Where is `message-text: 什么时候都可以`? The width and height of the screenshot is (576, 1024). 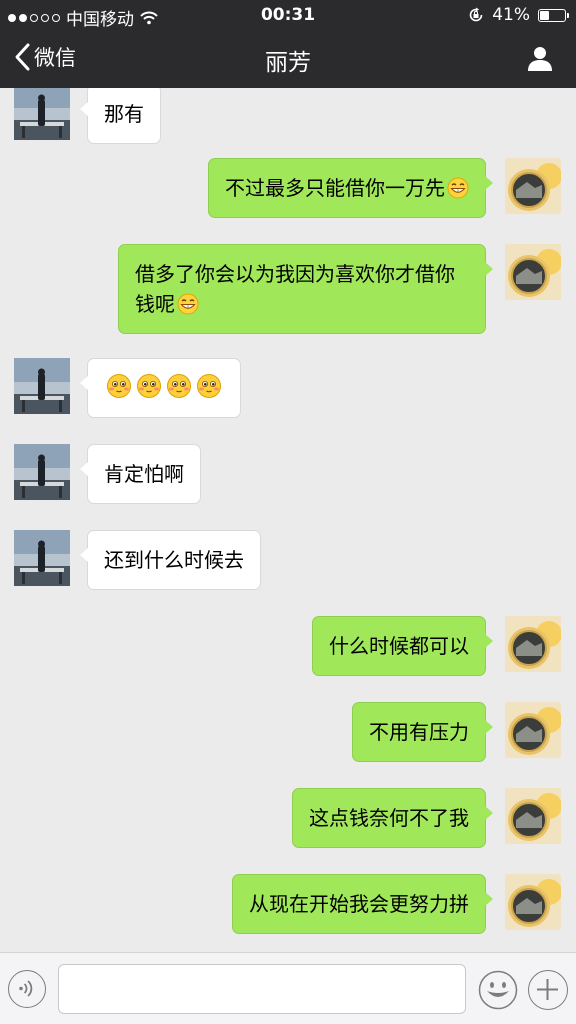
message-text: 什么时候都可以 is located at coordinates (399, 646).